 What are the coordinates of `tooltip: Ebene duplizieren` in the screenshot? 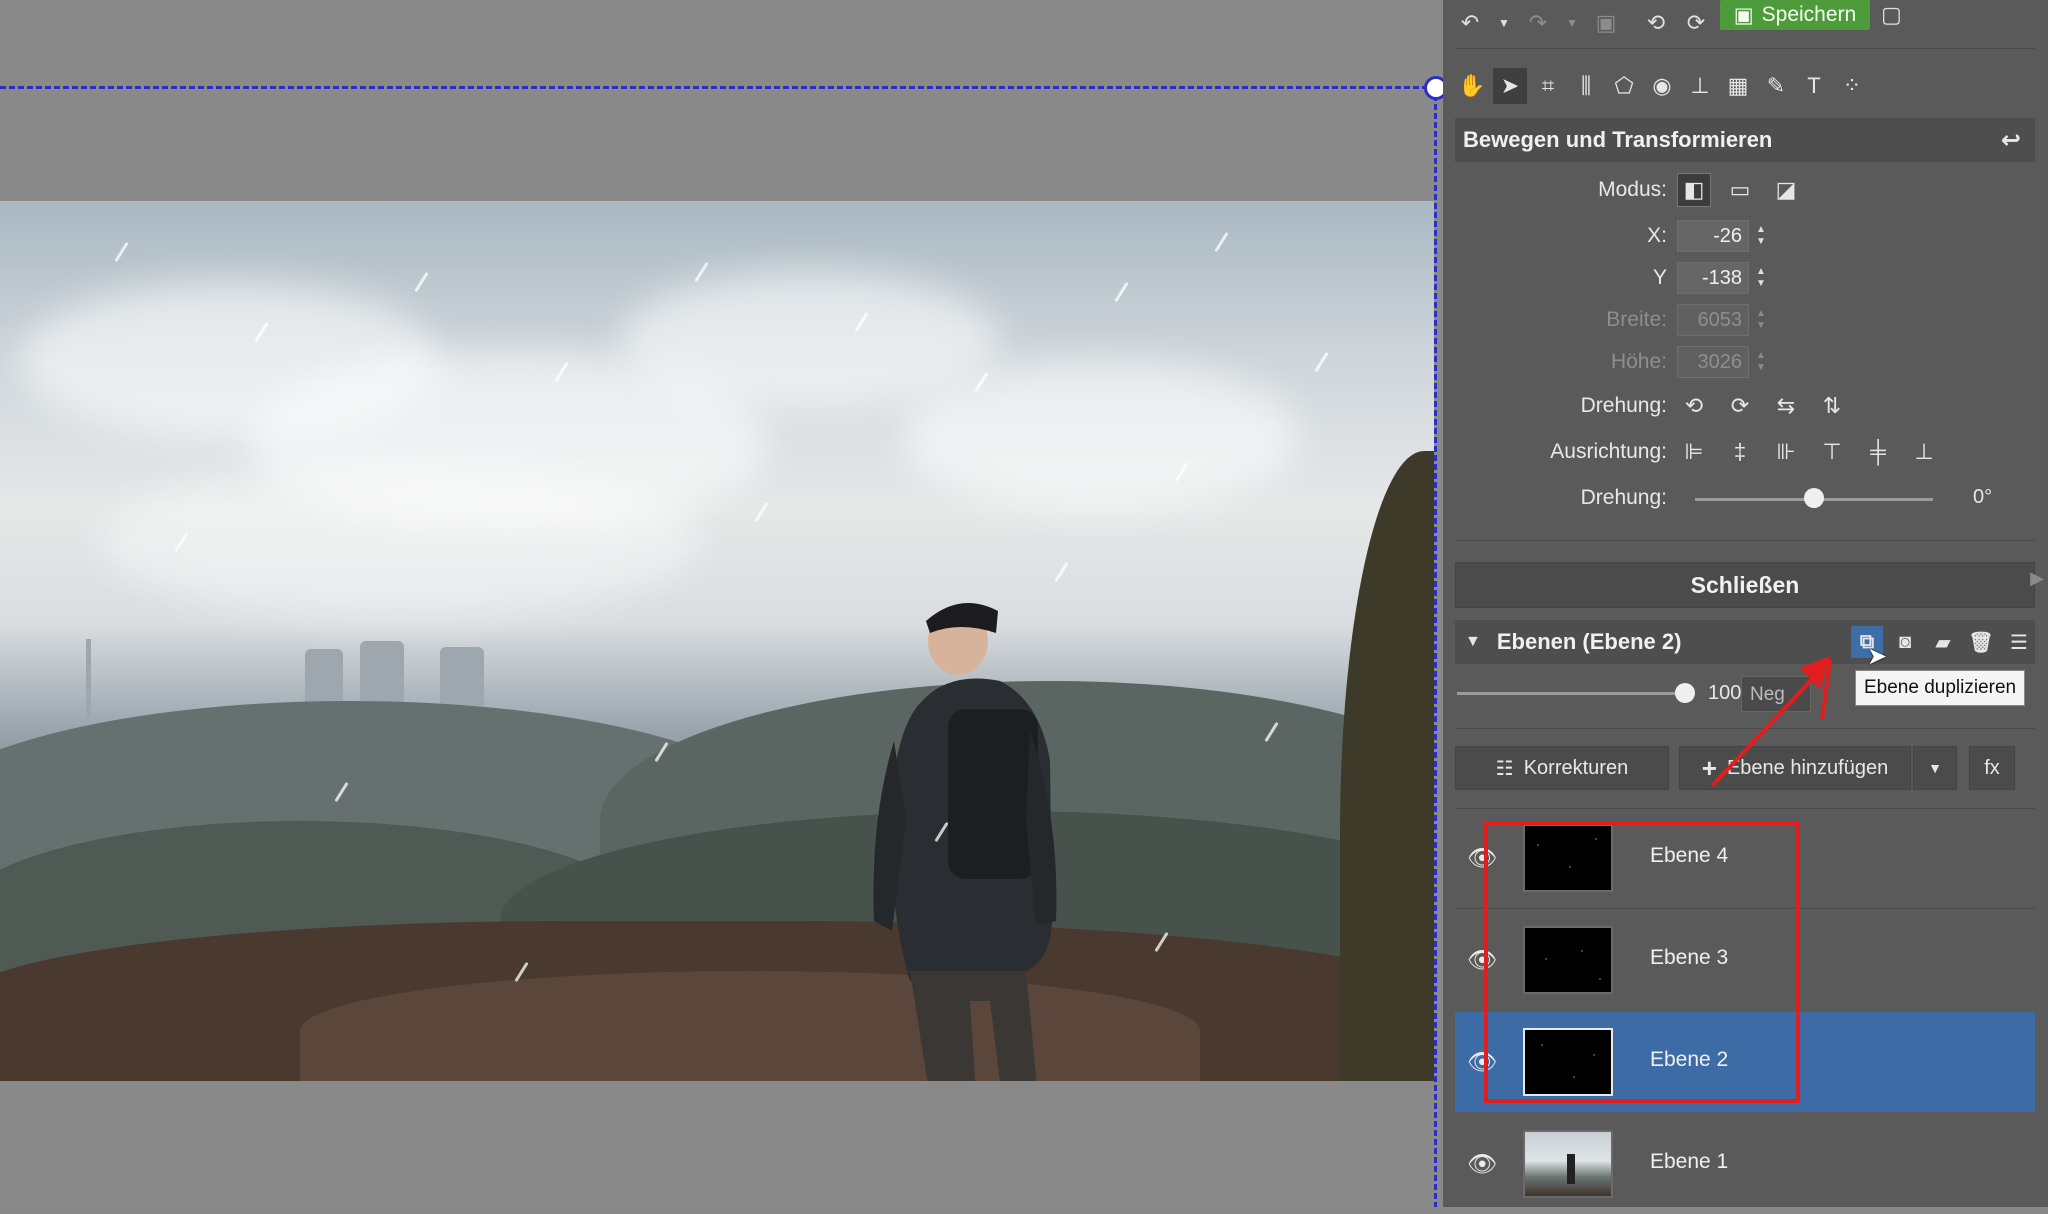 It's located at (1940, 688).